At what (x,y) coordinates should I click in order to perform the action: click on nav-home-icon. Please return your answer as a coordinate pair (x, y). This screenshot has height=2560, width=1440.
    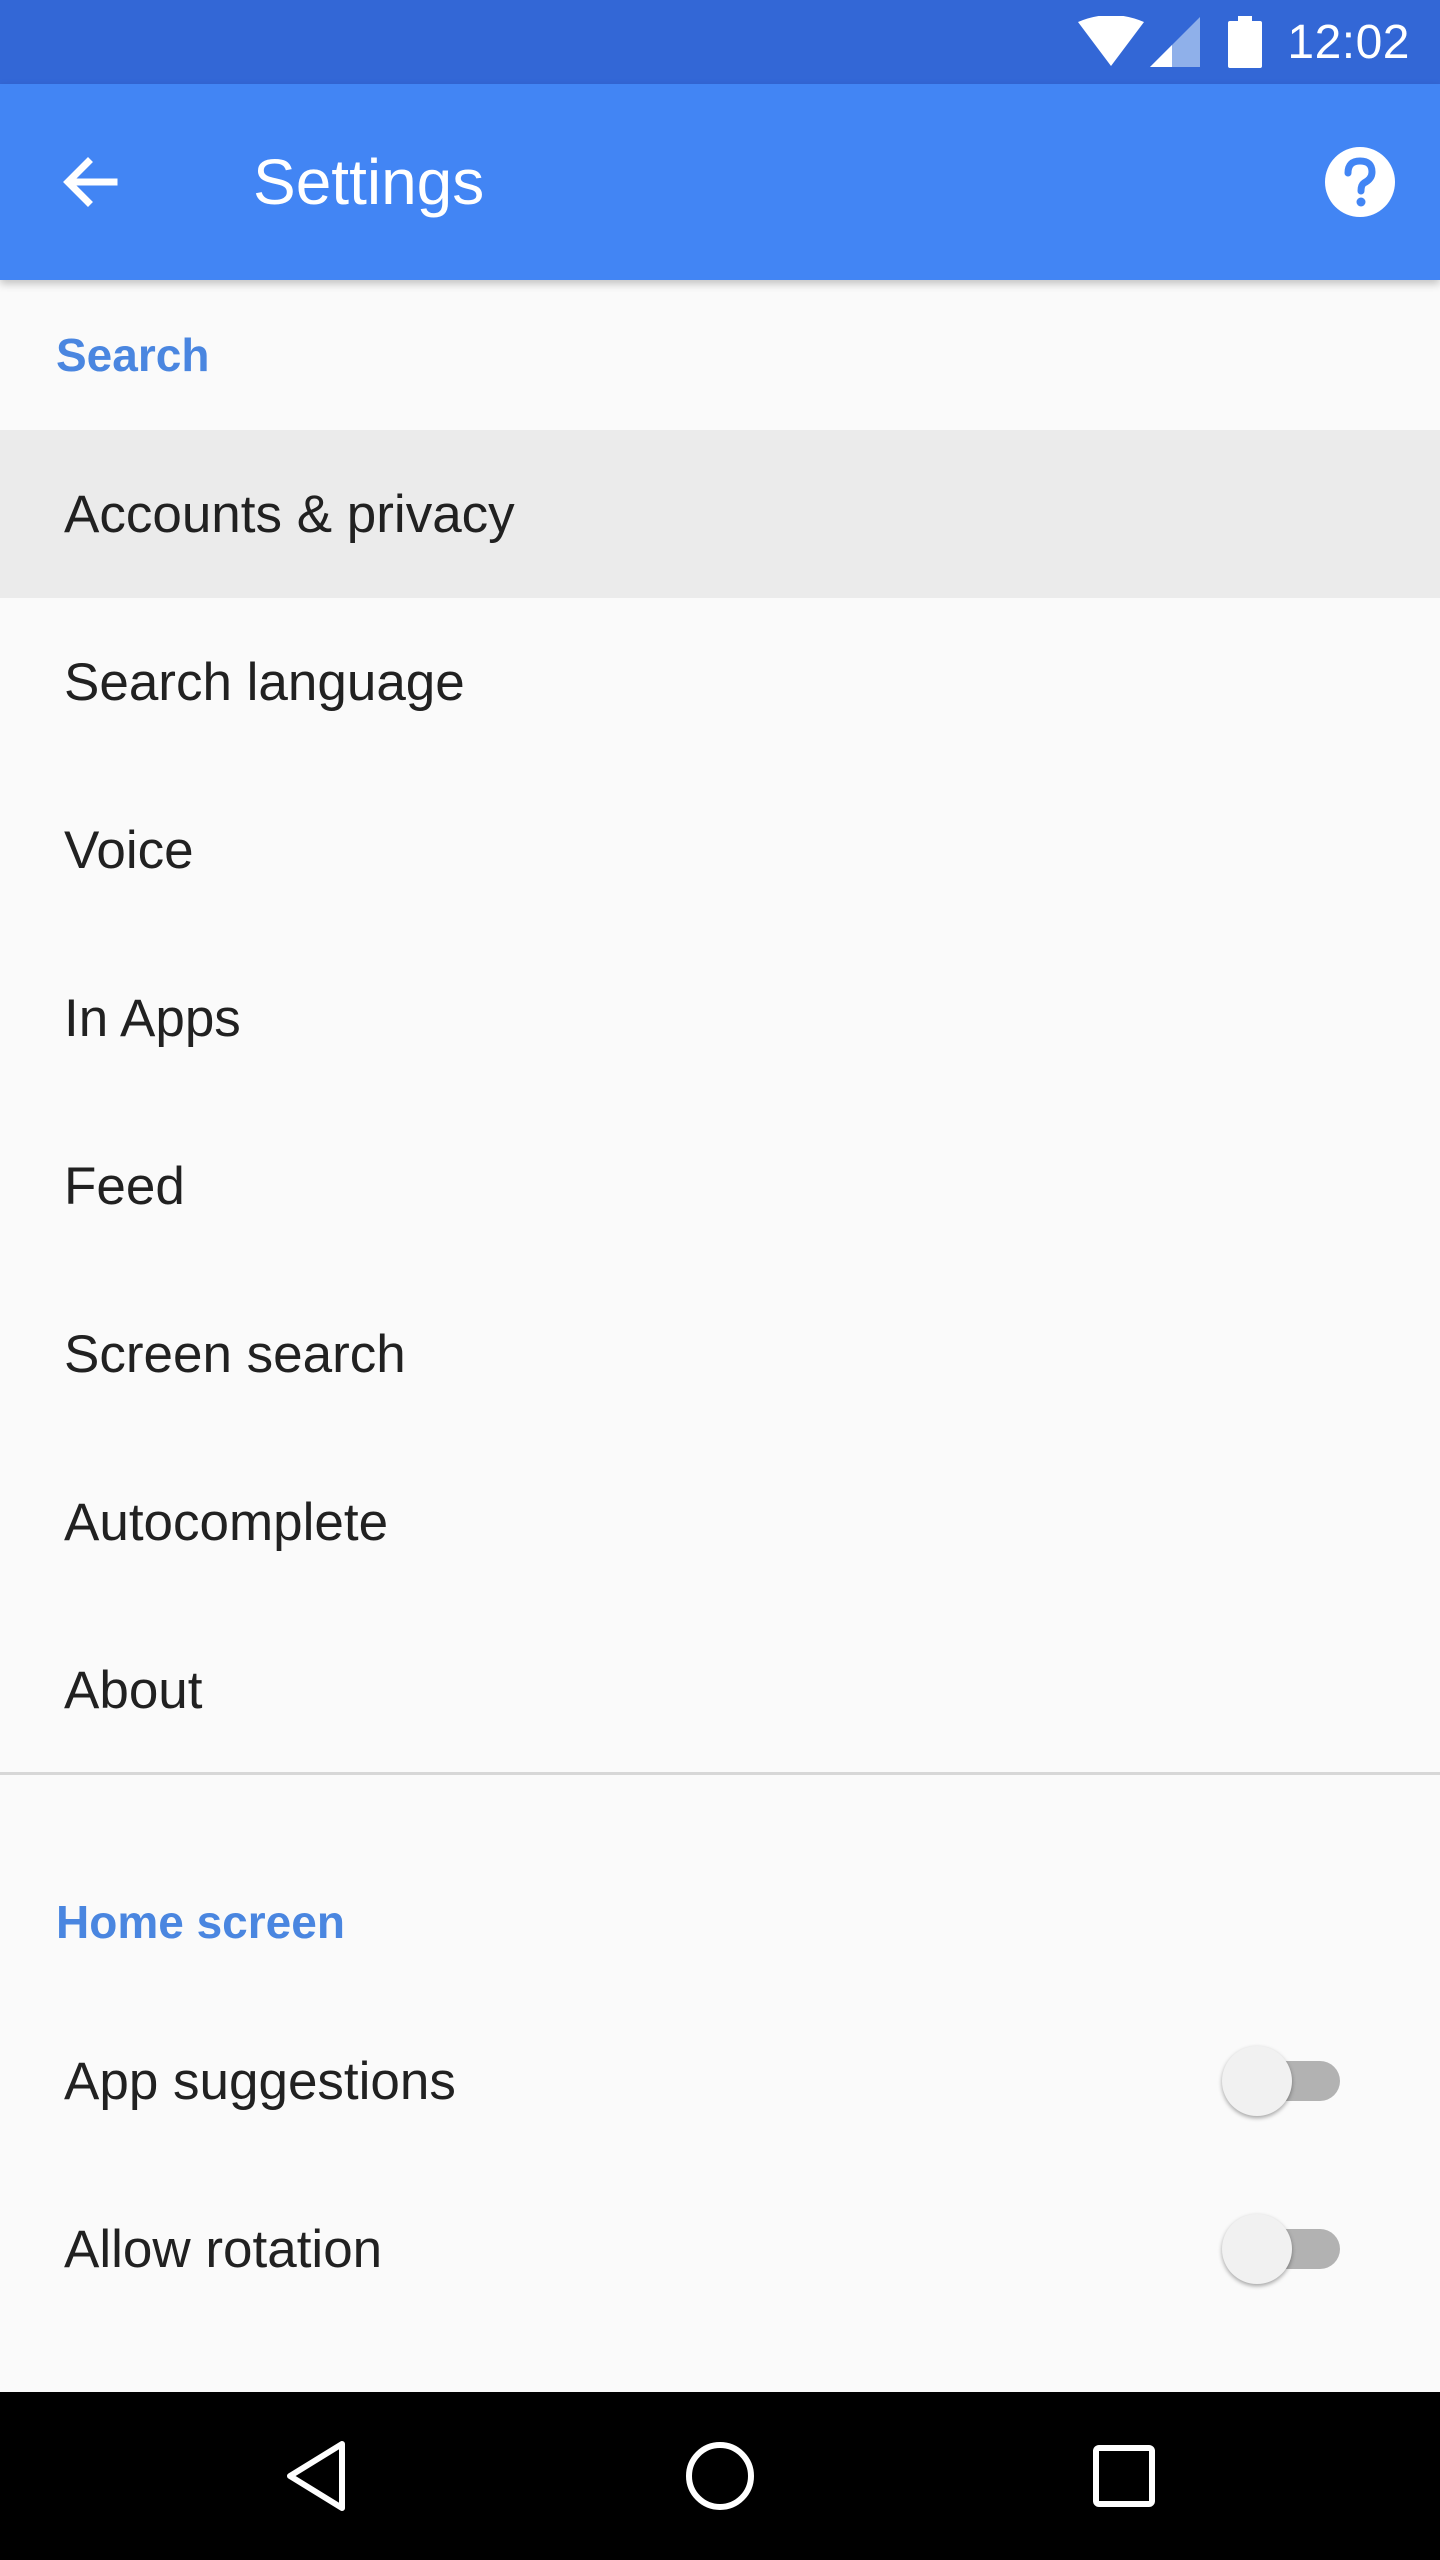
    Looking at the image, I should click on (720, 2476).